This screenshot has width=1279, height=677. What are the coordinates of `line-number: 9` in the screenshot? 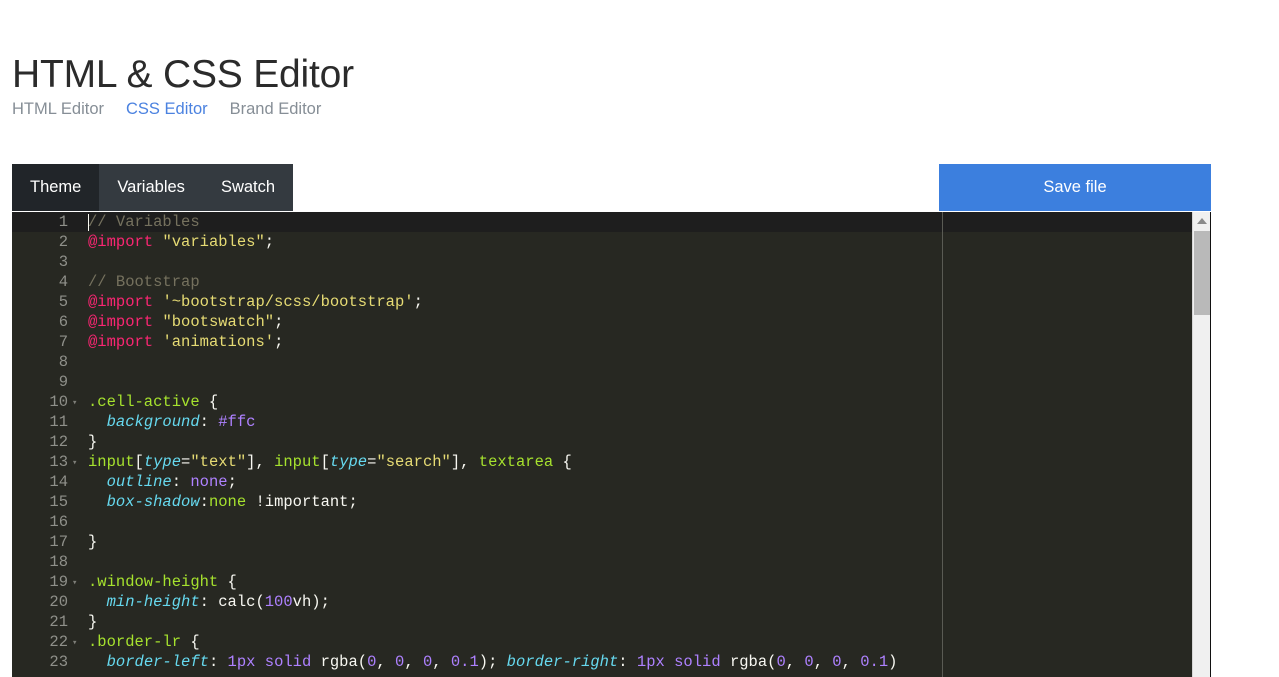 It's located at (63, 382).